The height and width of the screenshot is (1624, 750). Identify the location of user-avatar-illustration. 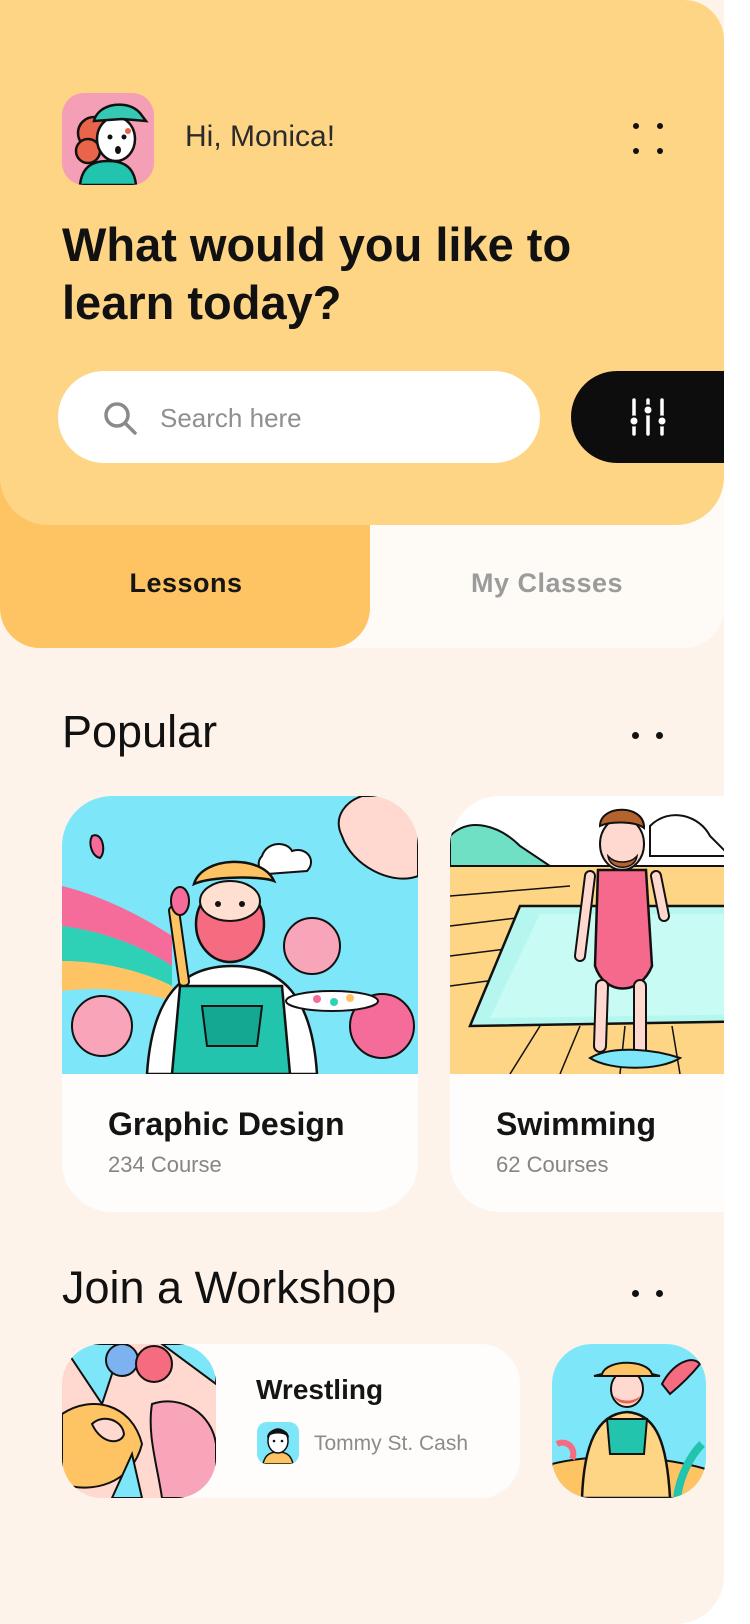
(108, 139).